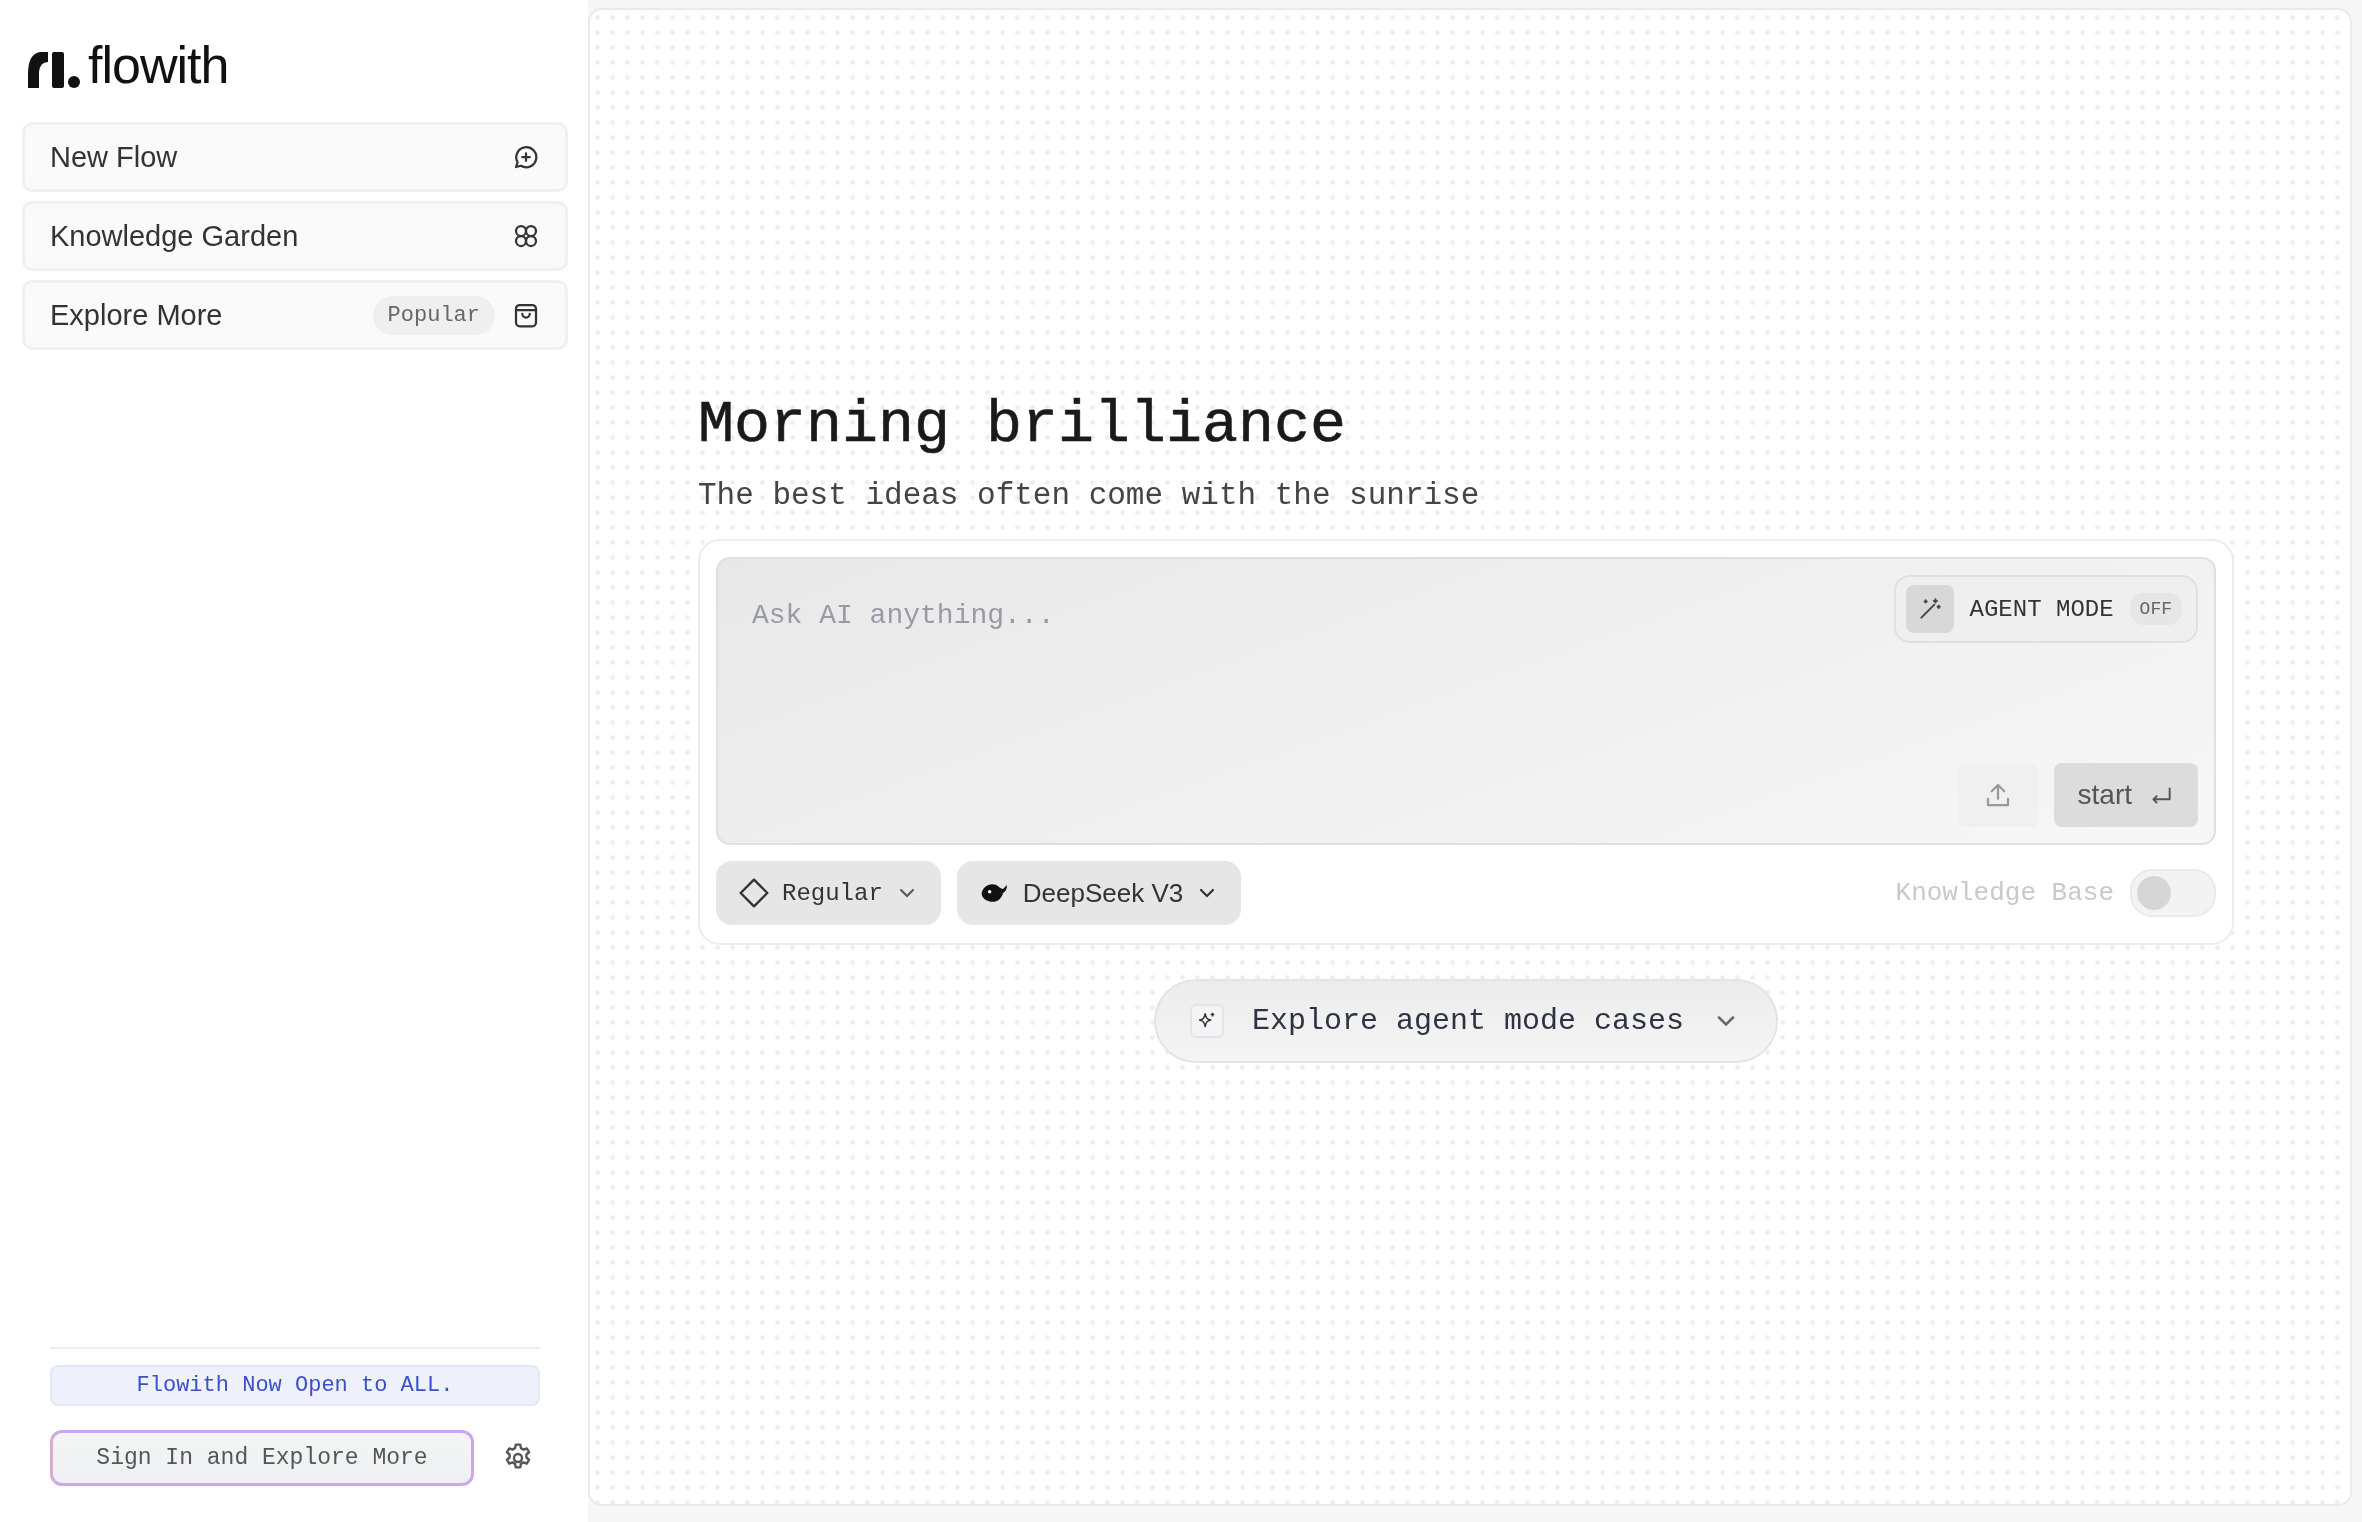 Image resolution: width=2362 pixels, height=1522 pixels. I want to click on mode-dropdown: Regular, so click(828, 893).